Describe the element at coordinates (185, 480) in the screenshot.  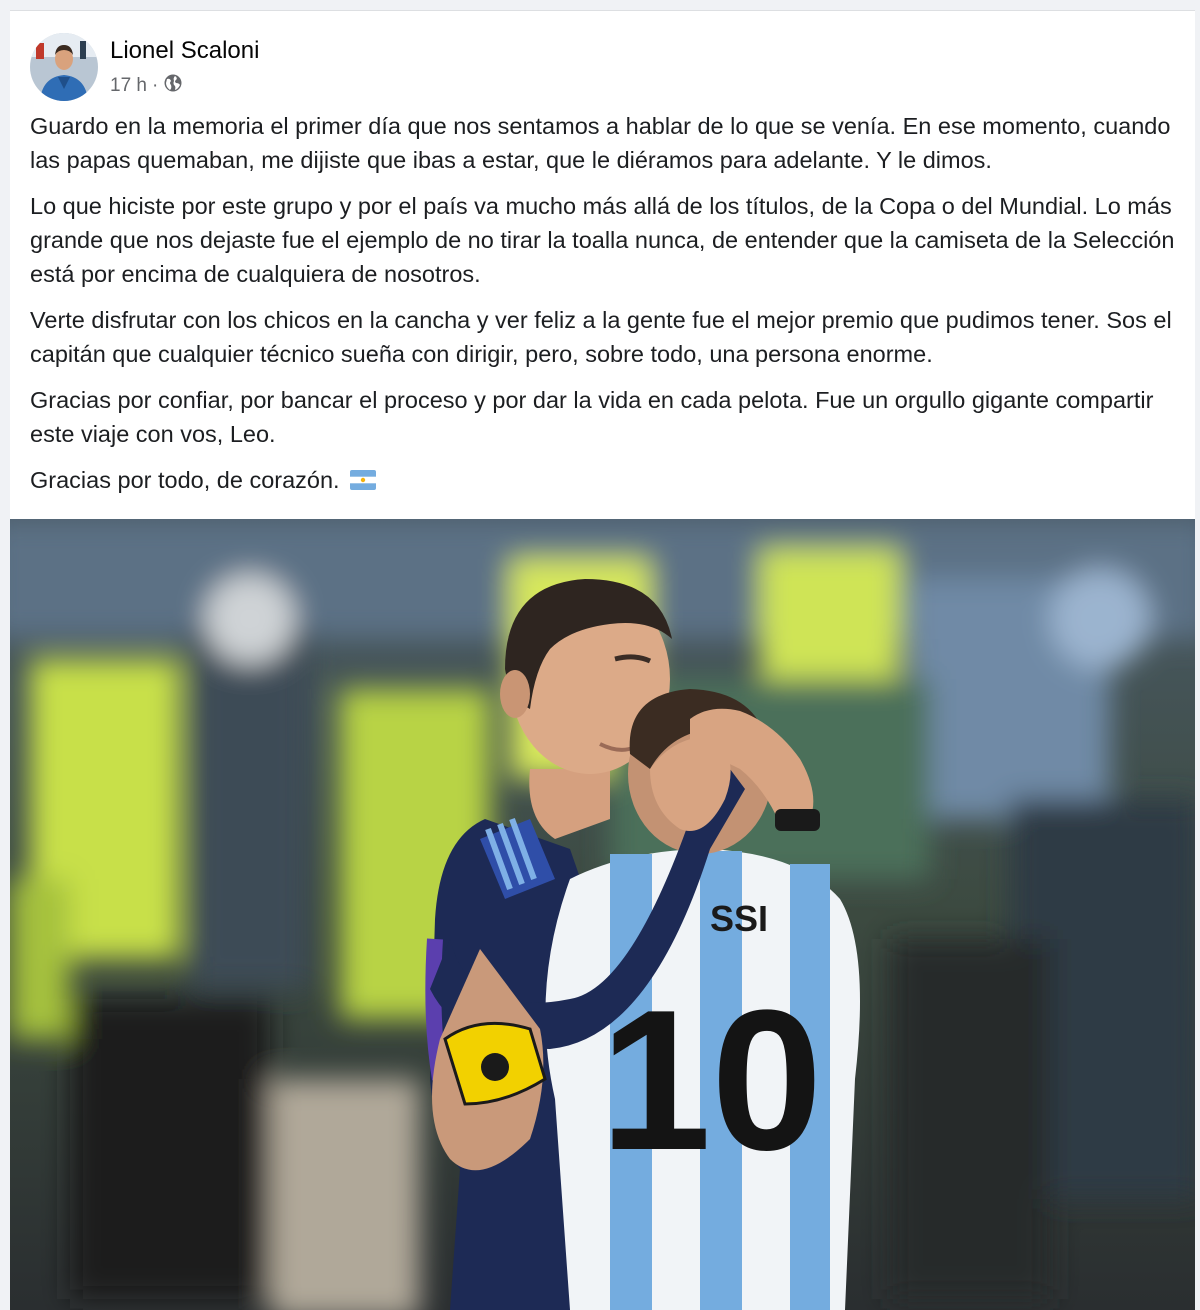
I see `post-paragraph: Gracias por todo, de corazón.` at that location.